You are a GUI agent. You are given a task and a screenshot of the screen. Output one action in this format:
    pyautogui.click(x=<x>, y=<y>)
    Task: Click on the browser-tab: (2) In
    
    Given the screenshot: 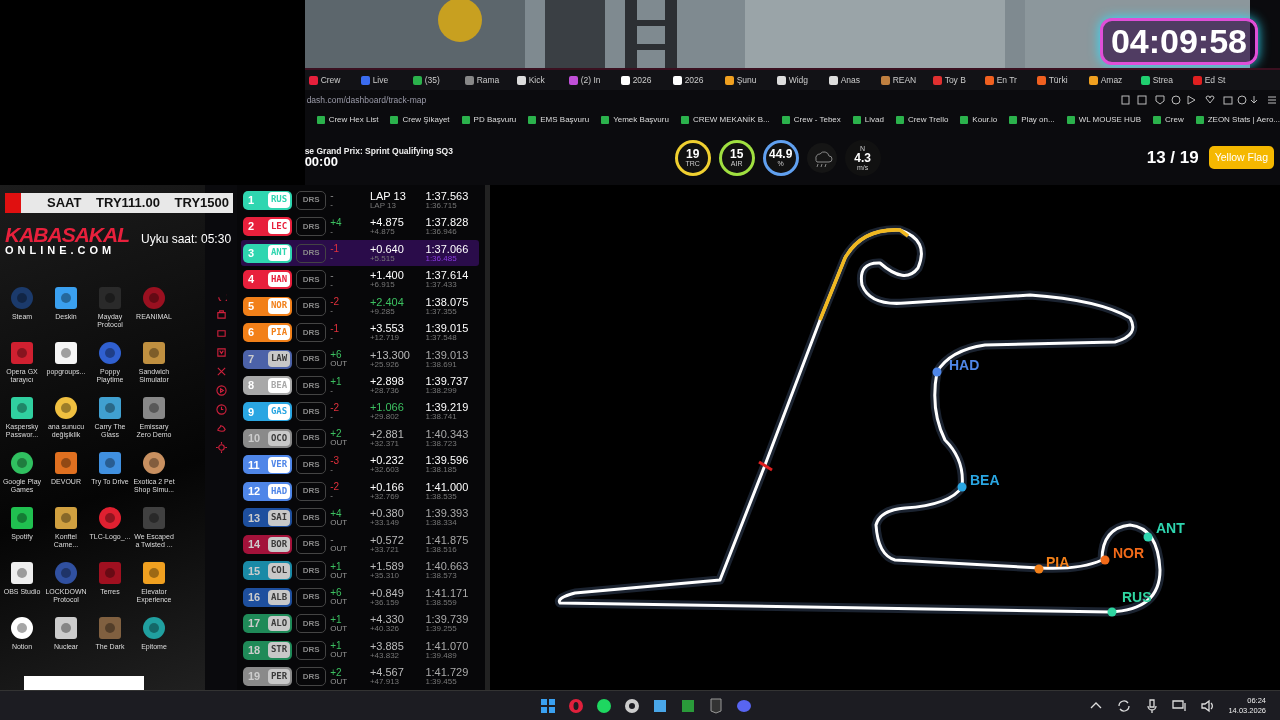 What is the action you would take?
    pyautogui.click(x=590, y=80)
    